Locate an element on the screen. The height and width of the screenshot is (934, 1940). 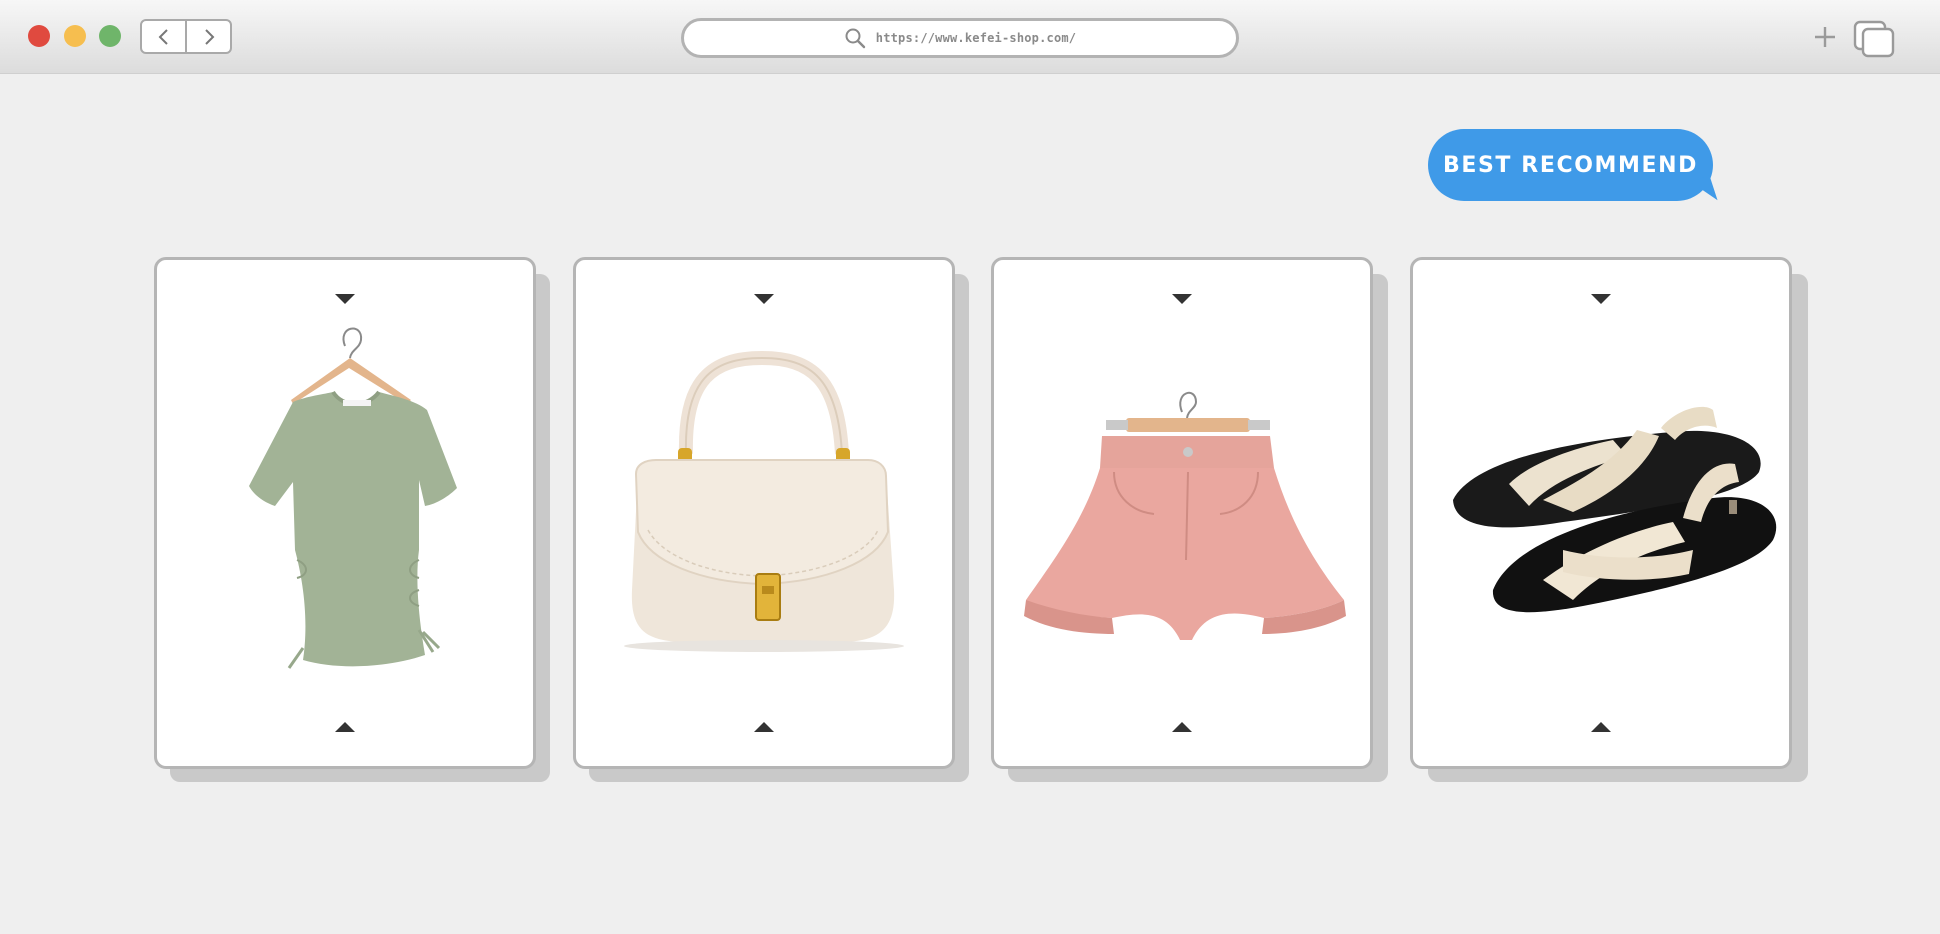
url-text: https://www.kefei-shop.com/ is located at coordinates (976, 38).